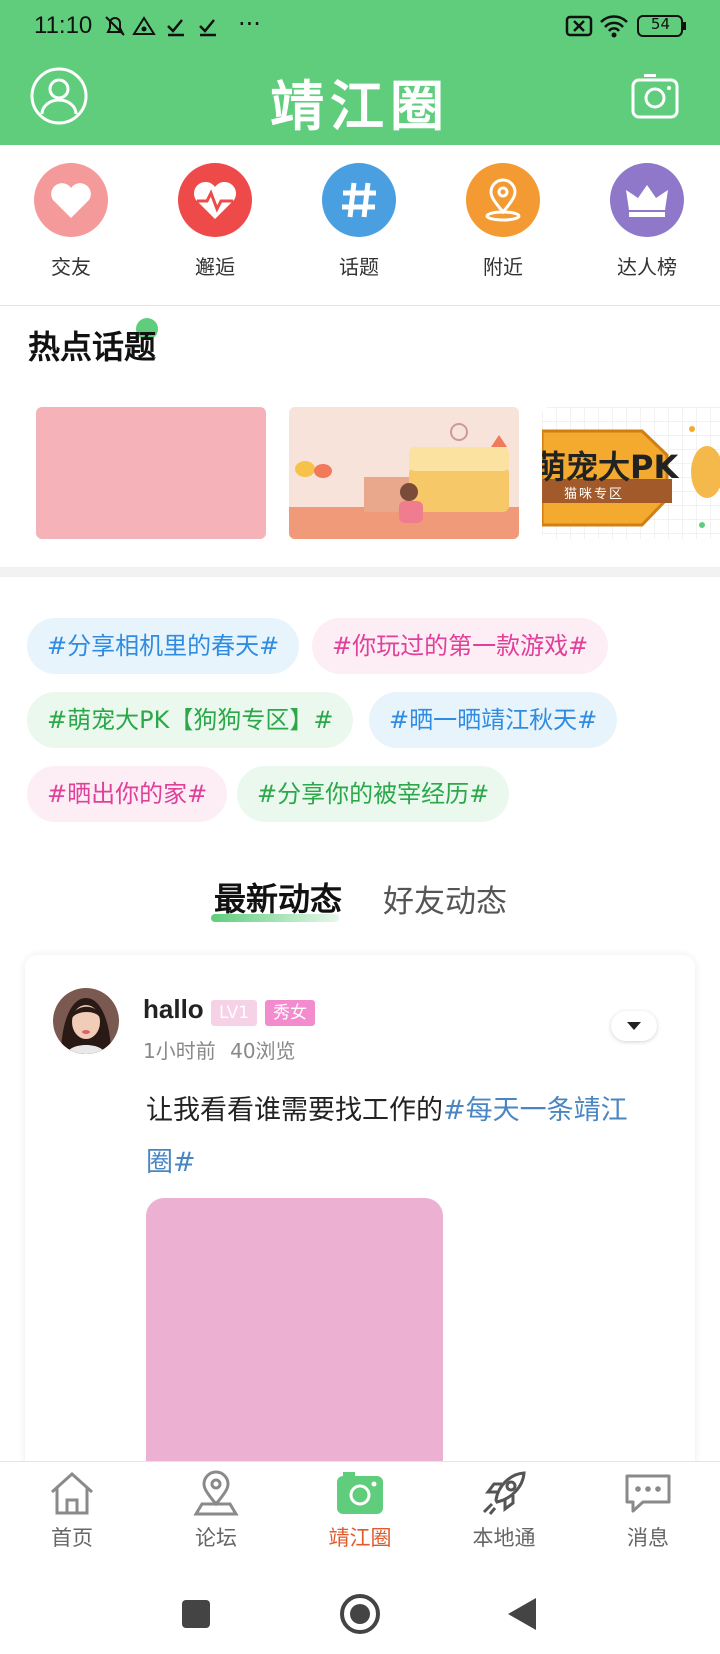 The width and height of the screenshot is (720, 1654). What do you see at coordinates (290, 1013) in the screenshot?
I see `title-badge: 秀女` at bounding box center [290, 1013].